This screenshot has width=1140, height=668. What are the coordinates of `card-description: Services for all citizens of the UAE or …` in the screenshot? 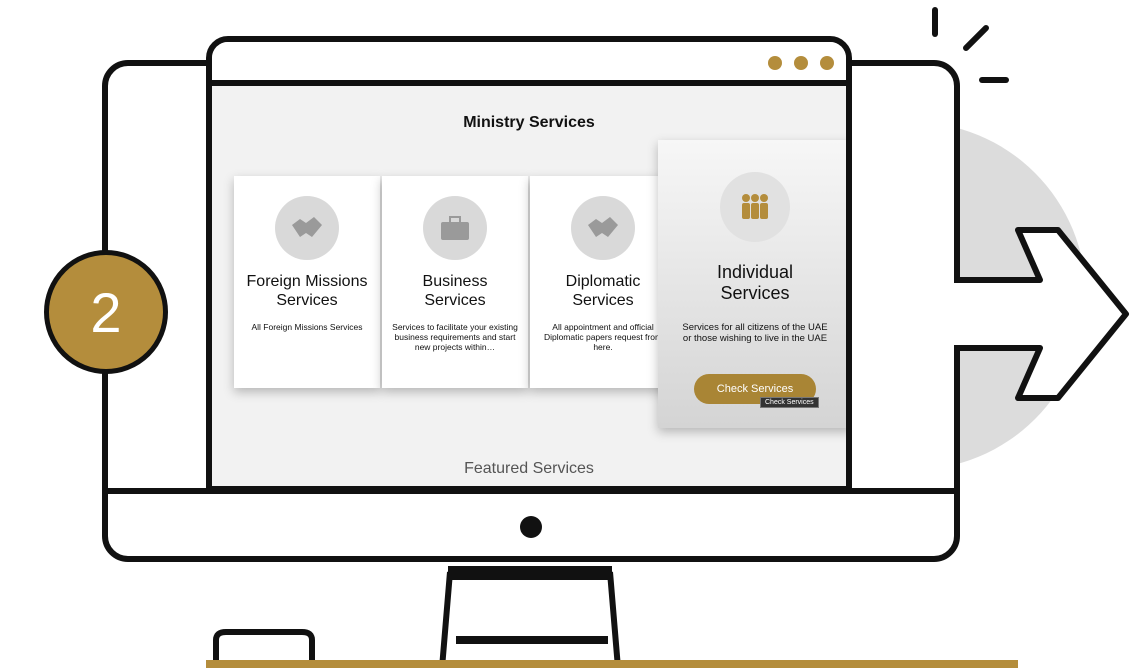 It's located at (755, 333).